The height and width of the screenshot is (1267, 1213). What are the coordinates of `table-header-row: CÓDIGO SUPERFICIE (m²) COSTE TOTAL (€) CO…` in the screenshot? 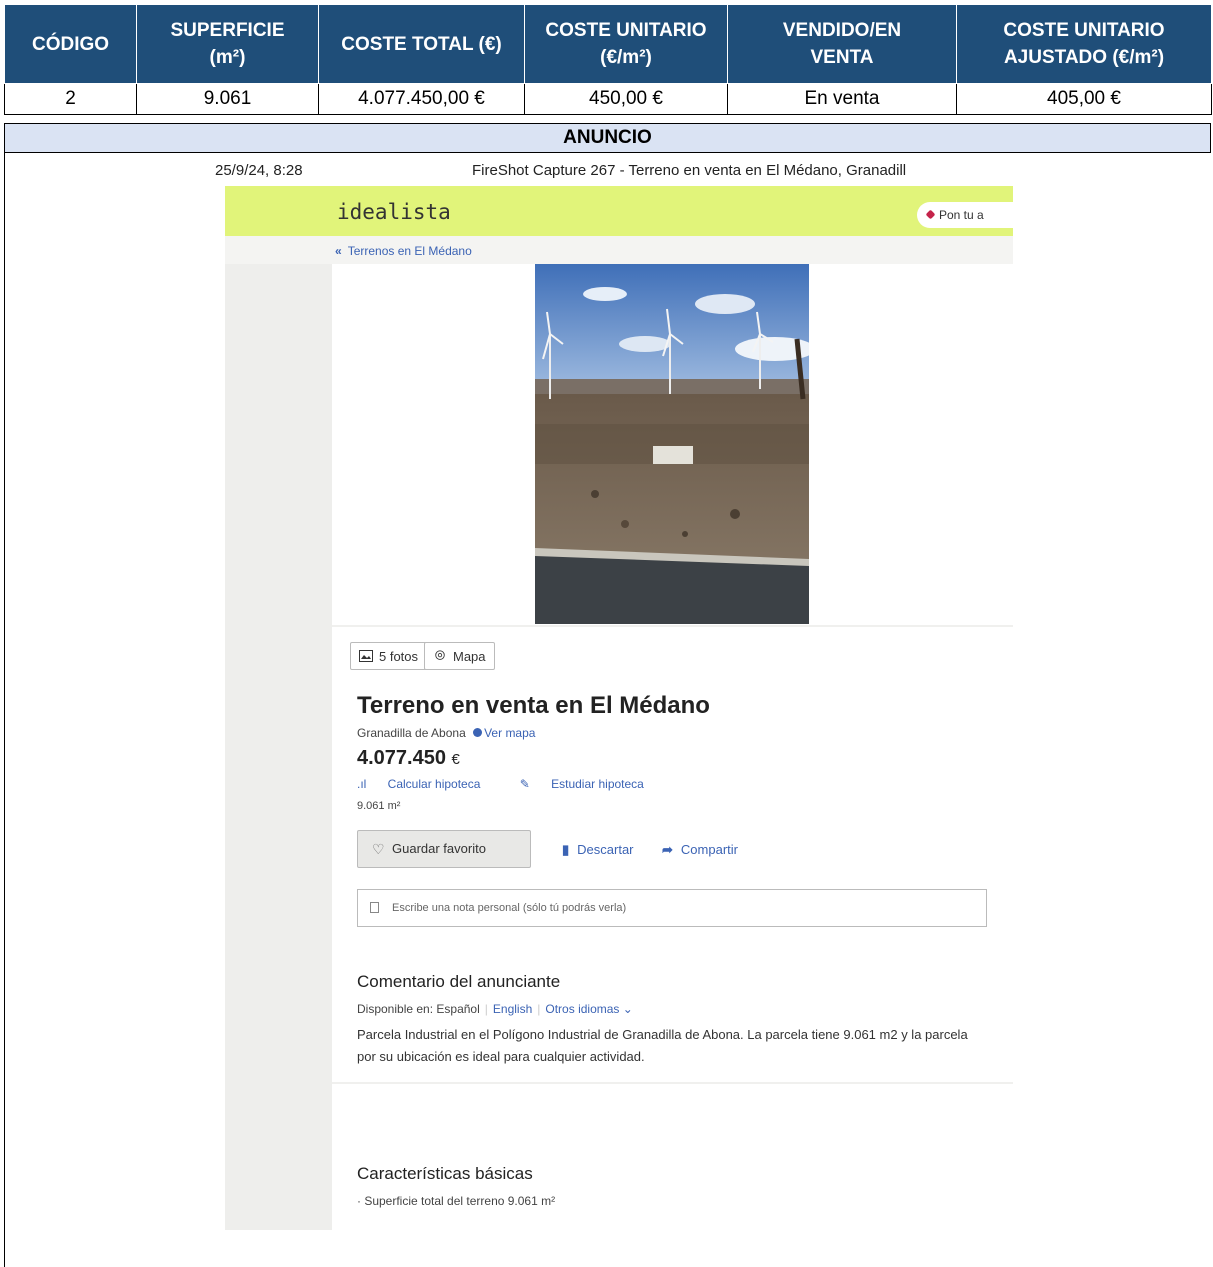 It's located at (608, 44).